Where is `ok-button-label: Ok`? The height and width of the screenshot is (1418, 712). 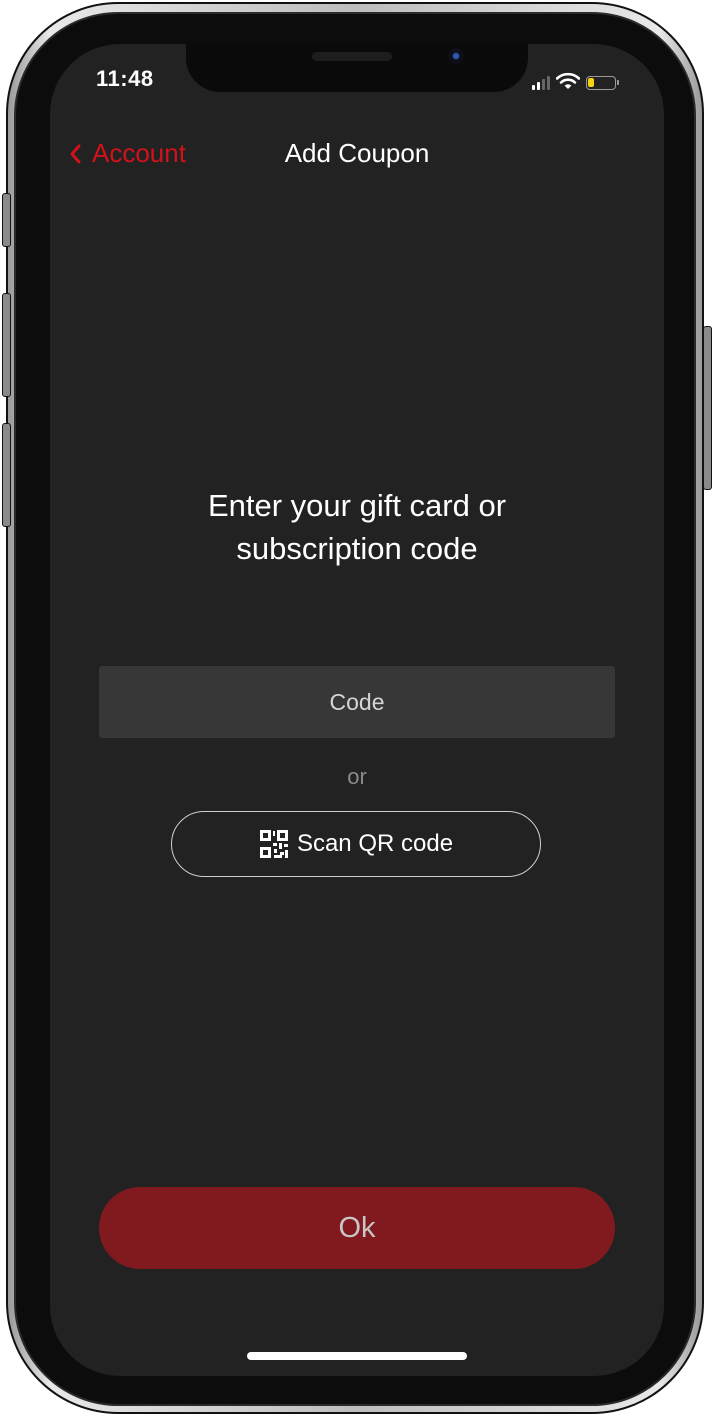 ok-button-label: Ok is located at coordinates (357, 1227).